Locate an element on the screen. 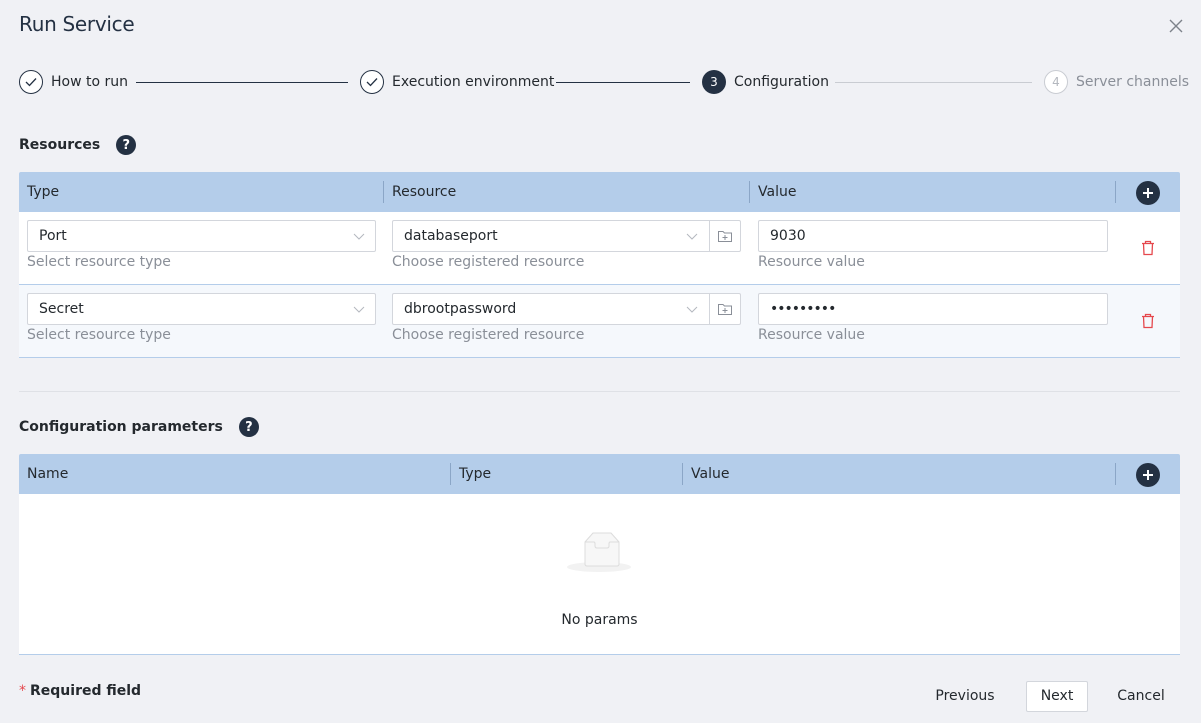 This screenshot has height=723, width=1201. step-number-badge: 3 is located at coordinates (714, 82).